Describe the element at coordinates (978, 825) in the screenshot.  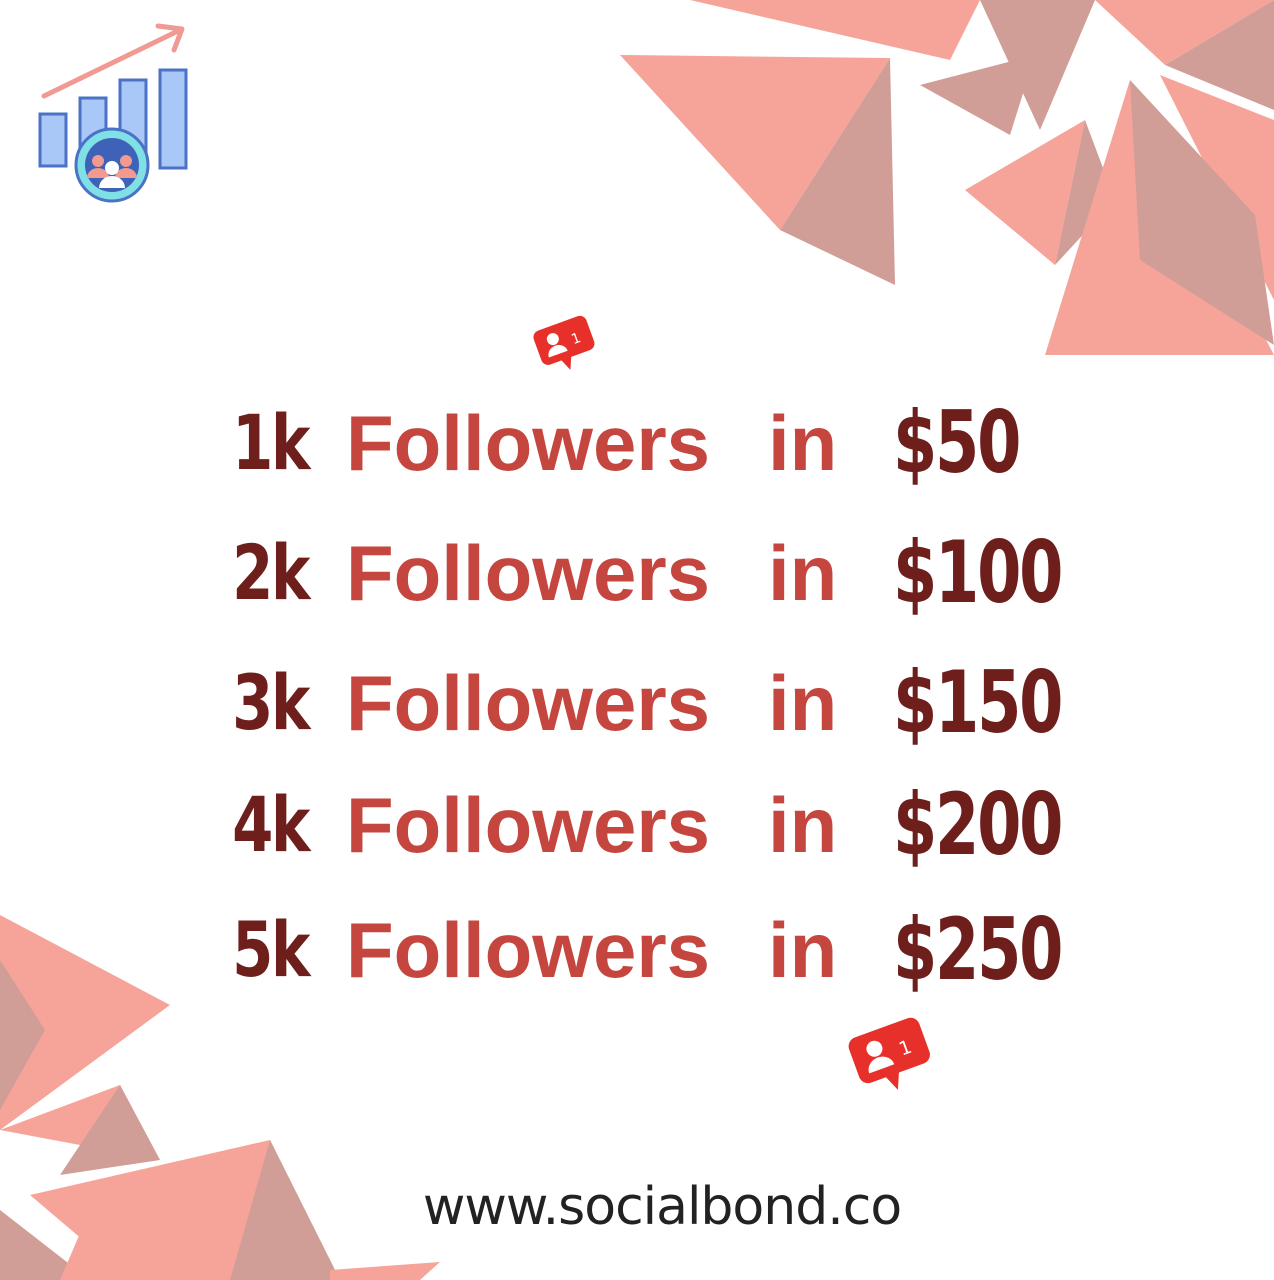
I see `price-value: $200` at that location.